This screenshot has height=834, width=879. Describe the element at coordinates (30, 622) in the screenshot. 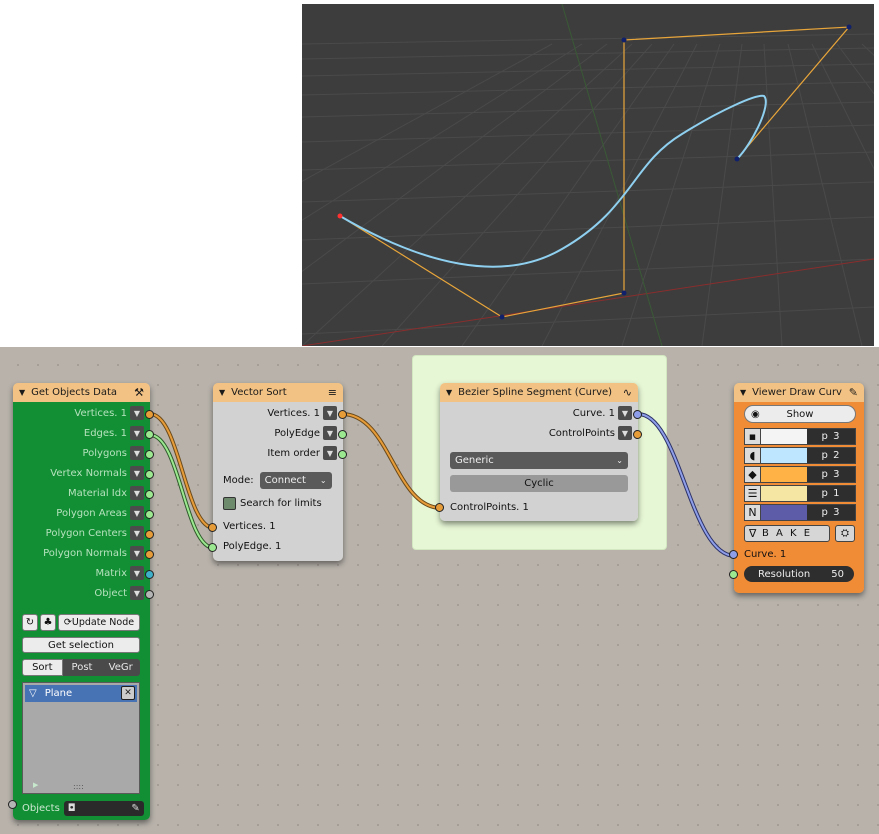

I see `link-icon: ↻` at that location.